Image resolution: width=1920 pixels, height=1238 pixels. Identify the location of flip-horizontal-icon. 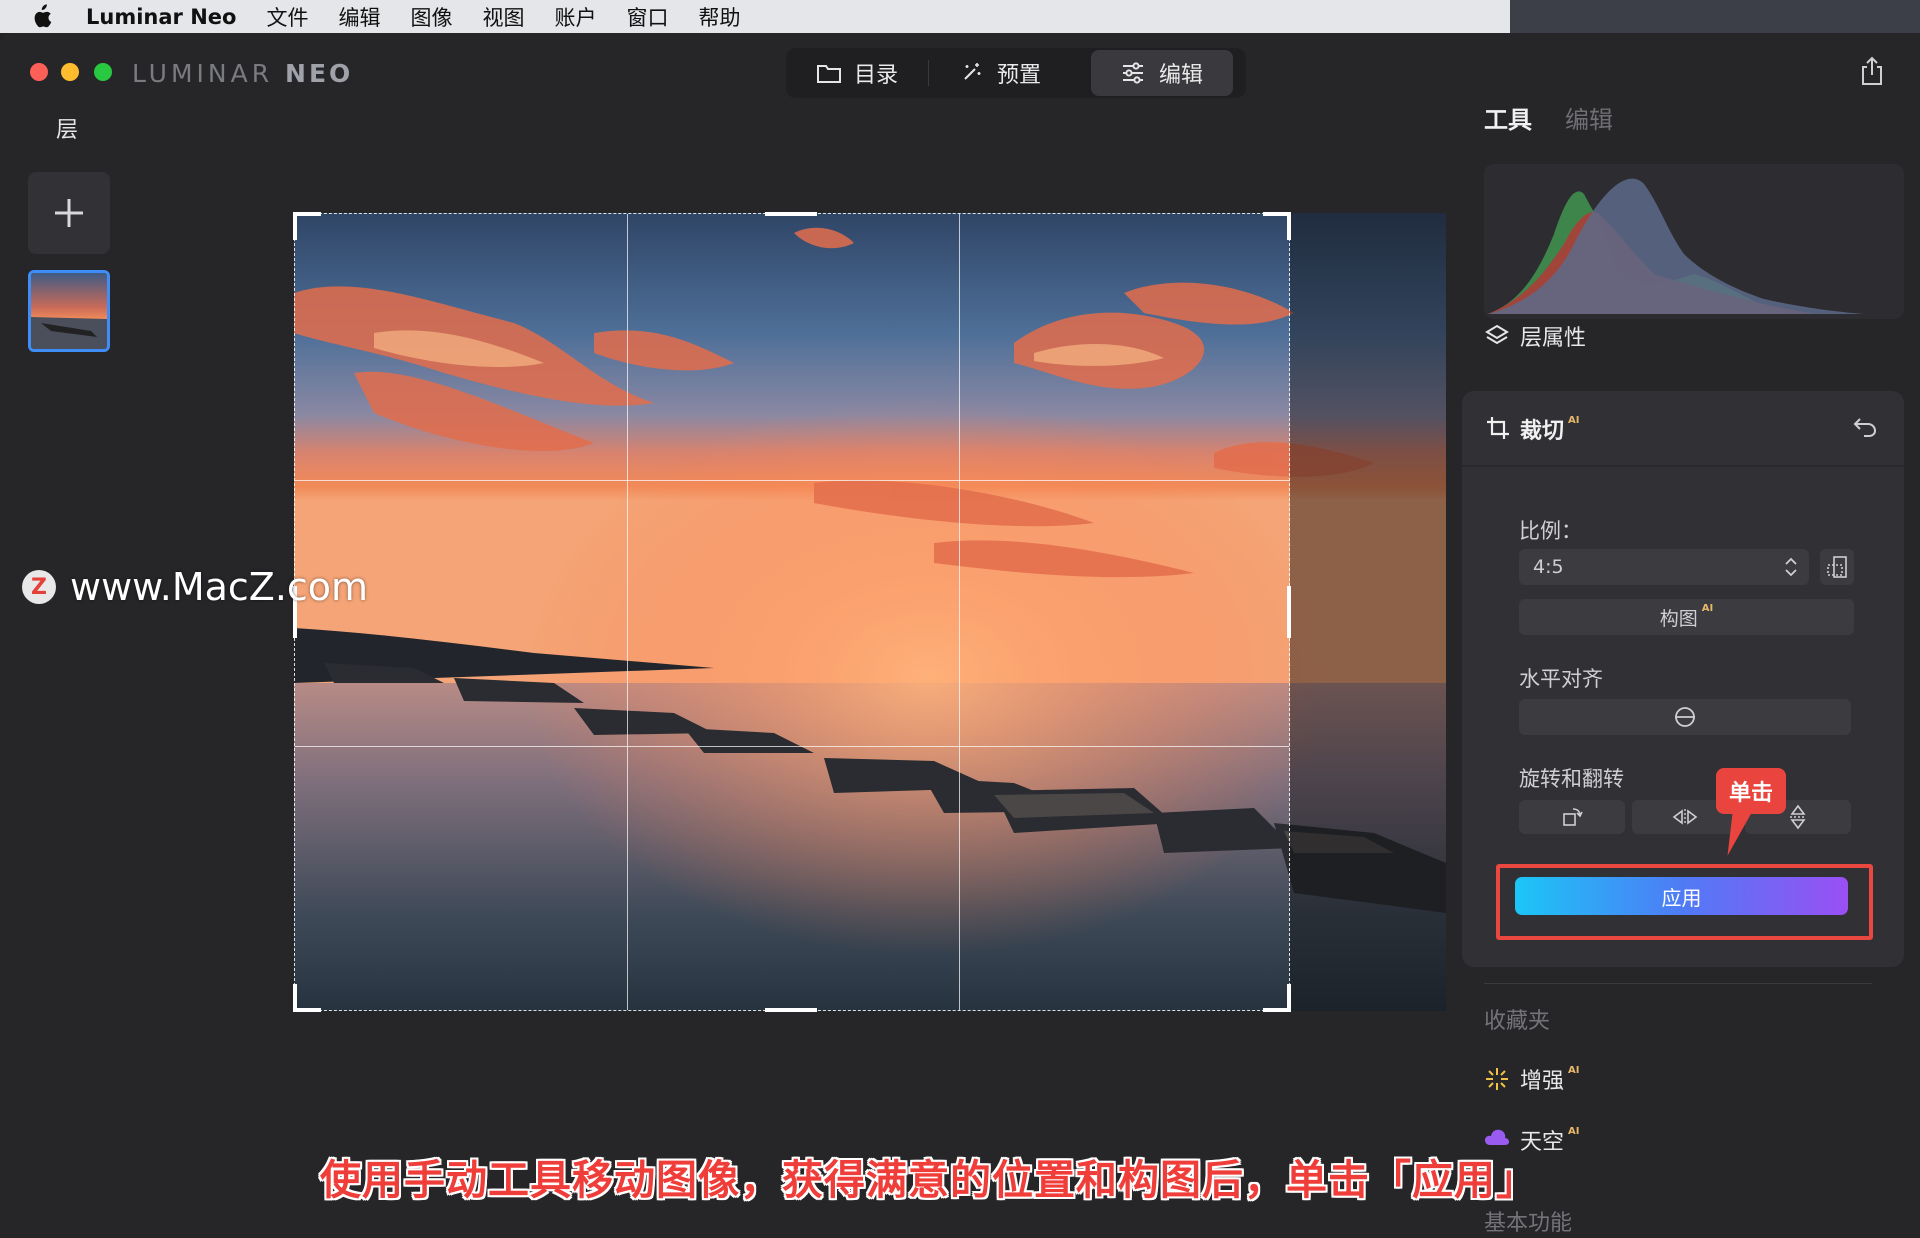
(1685, 817).